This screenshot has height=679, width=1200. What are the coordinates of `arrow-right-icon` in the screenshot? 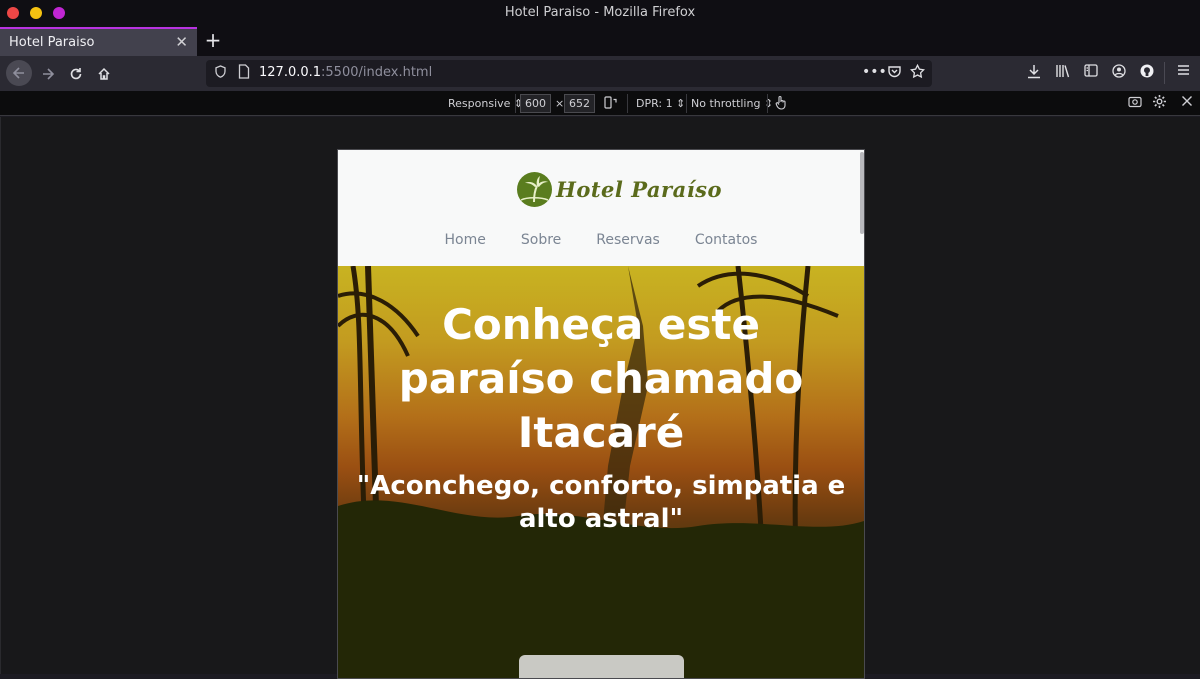 It's located at (48, 73).